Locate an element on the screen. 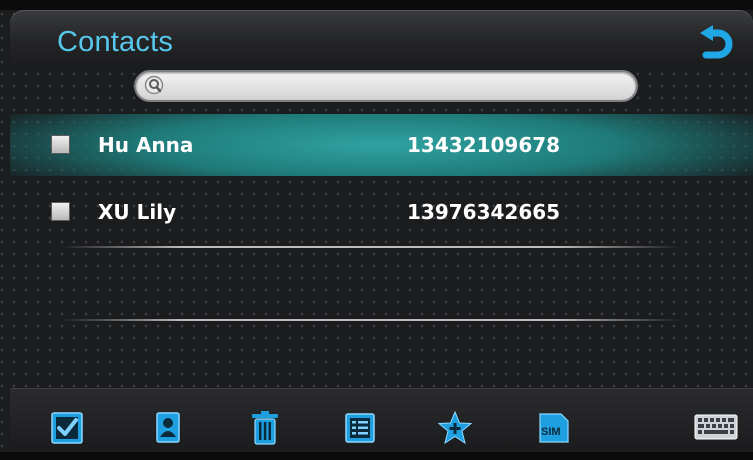 Image resolution: width=753 pixels, height=460 pixels. back-arrow-icon is located at coordinates (716, 42).